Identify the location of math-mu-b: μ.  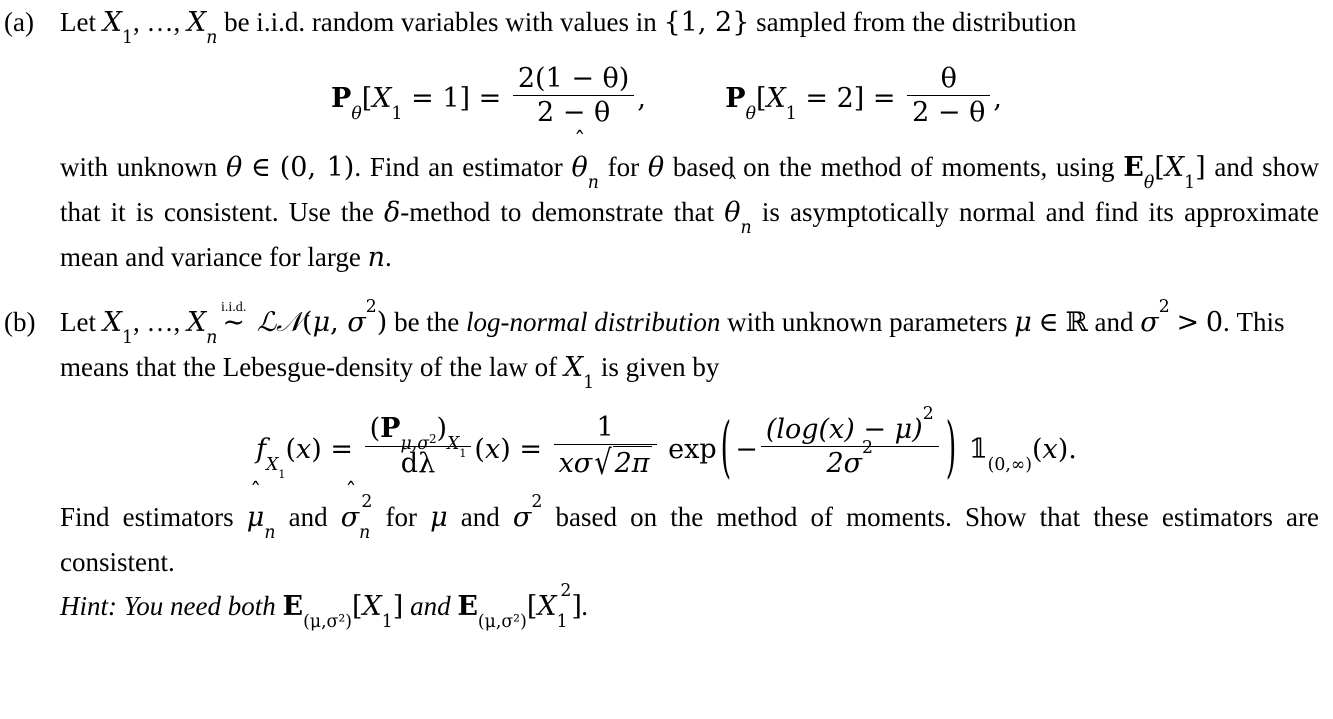
(1023, 322).